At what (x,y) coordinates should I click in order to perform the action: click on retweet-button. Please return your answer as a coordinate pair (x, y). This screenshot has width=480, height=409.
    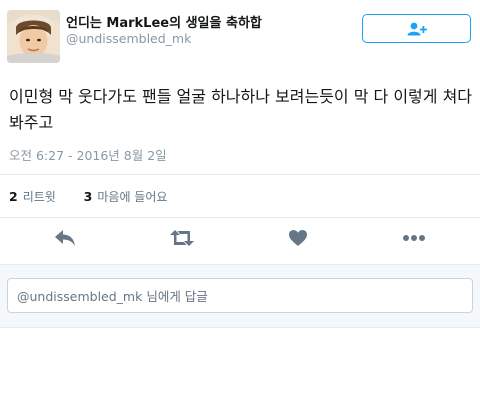
    Looking at the image, I should click on (182, 238).